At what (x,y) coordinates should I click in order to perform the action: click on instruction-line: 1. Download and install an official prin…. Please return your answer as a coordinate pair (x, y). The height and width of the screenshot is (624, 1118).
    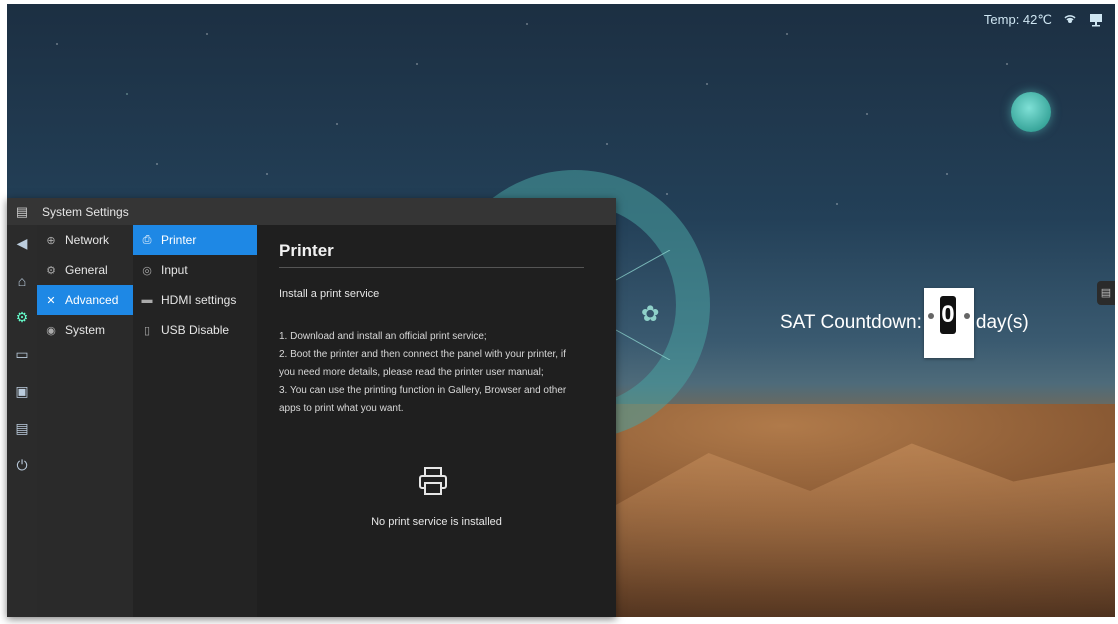
    Looking at the image, I should click on (383, 336).